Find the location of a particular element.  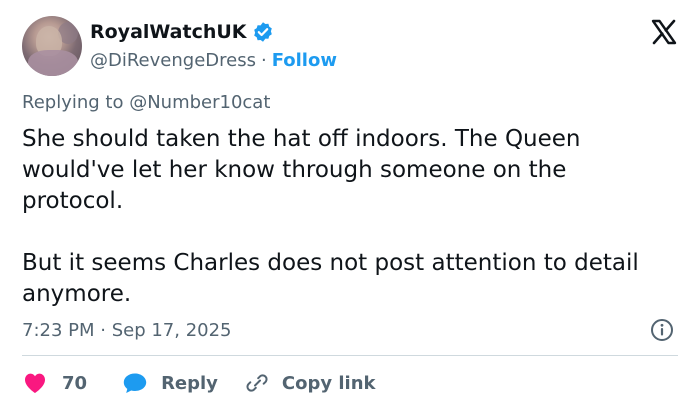

handle-row: @DiRevengeDress · Follow is located at coordinates (213, 60).